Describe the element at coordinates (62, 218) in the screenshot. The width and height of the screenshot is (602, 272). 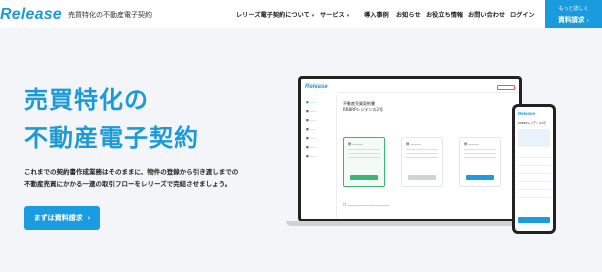
I see `hero-request-docs-button: まずは資料請求 ›` at that location.